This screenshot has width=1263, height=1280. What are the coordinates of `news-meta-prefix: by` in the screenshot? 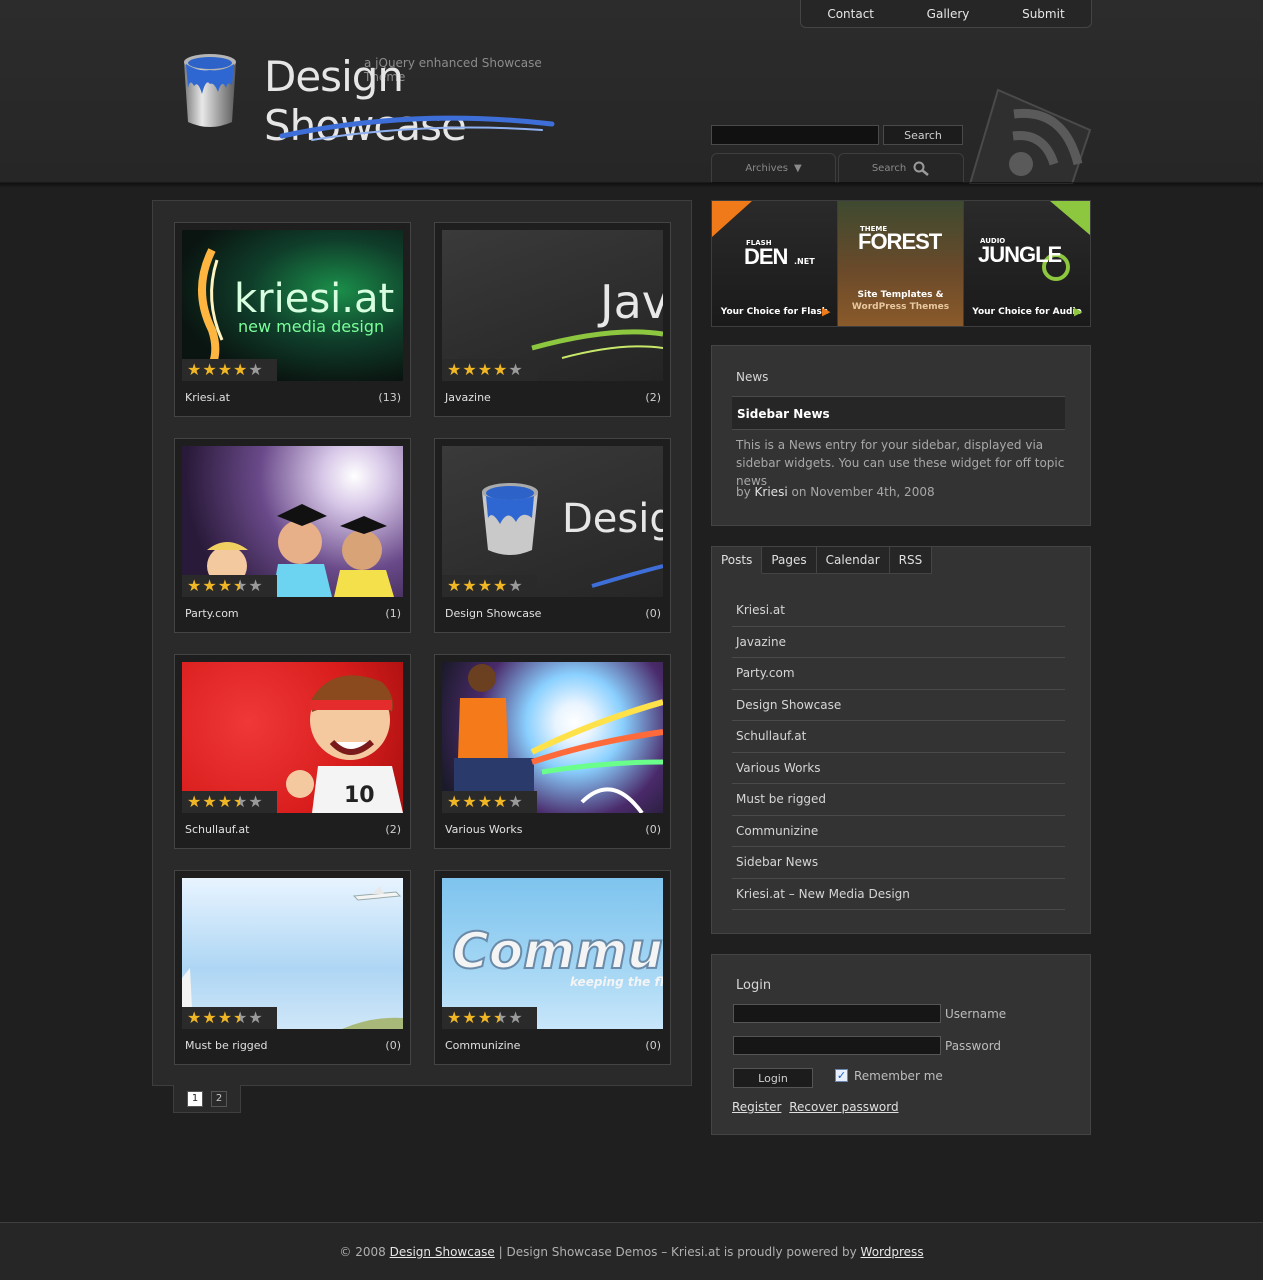 It's located at (743, 492).